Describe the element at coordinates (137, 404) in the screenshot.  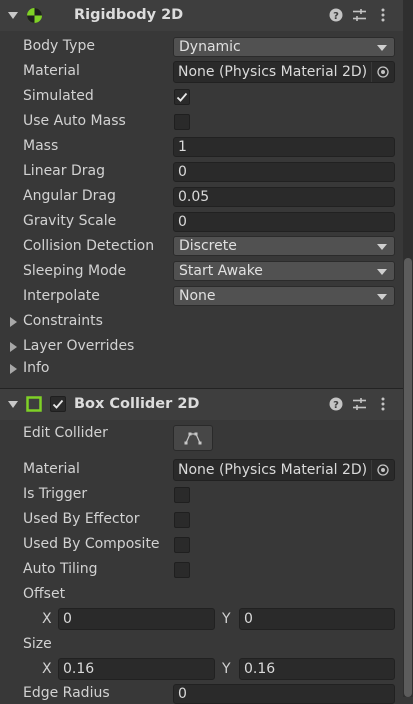
I see `component-title: Box Collider 2D` at that location.